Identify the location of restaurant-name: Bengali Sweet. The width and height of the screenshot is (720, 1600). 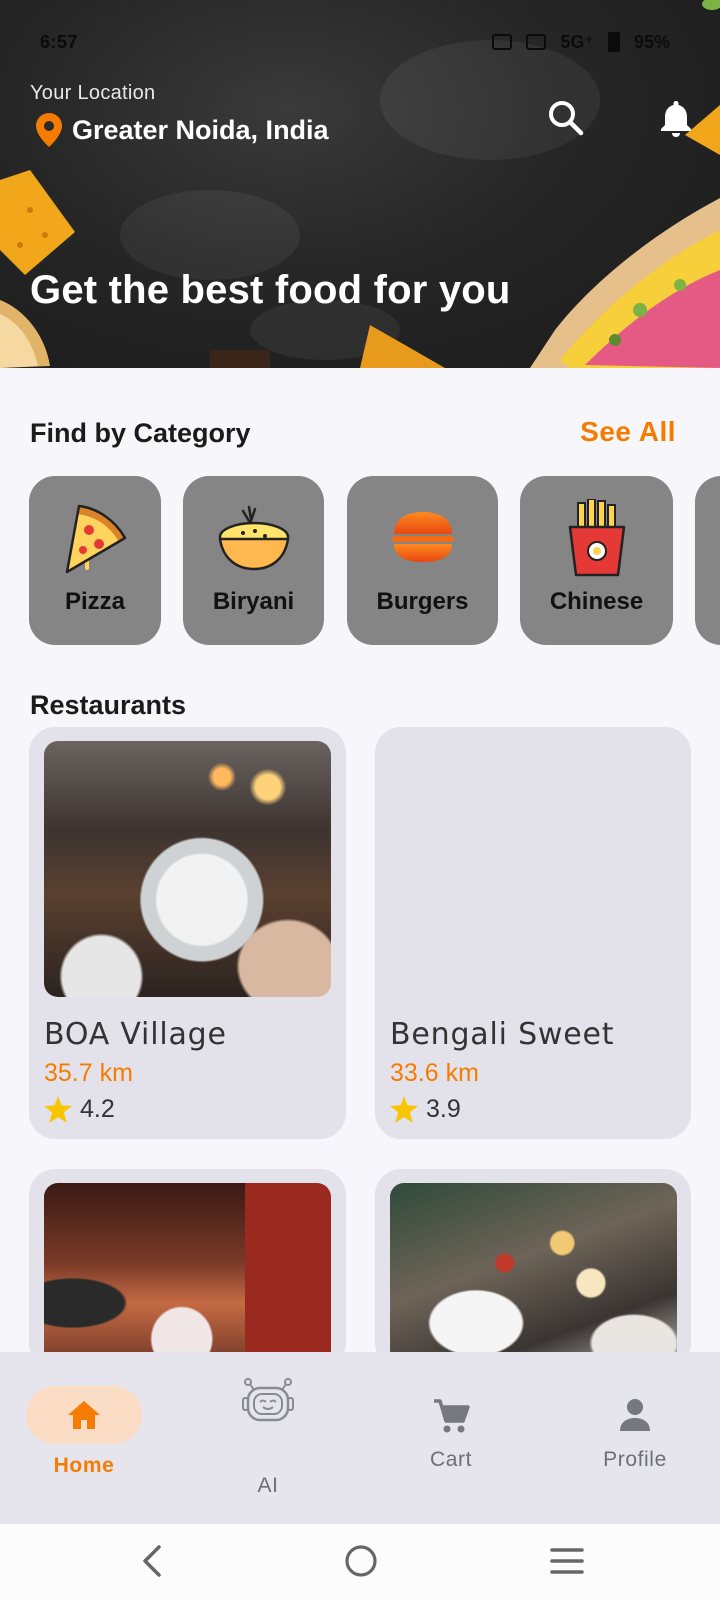
(502, 1034).